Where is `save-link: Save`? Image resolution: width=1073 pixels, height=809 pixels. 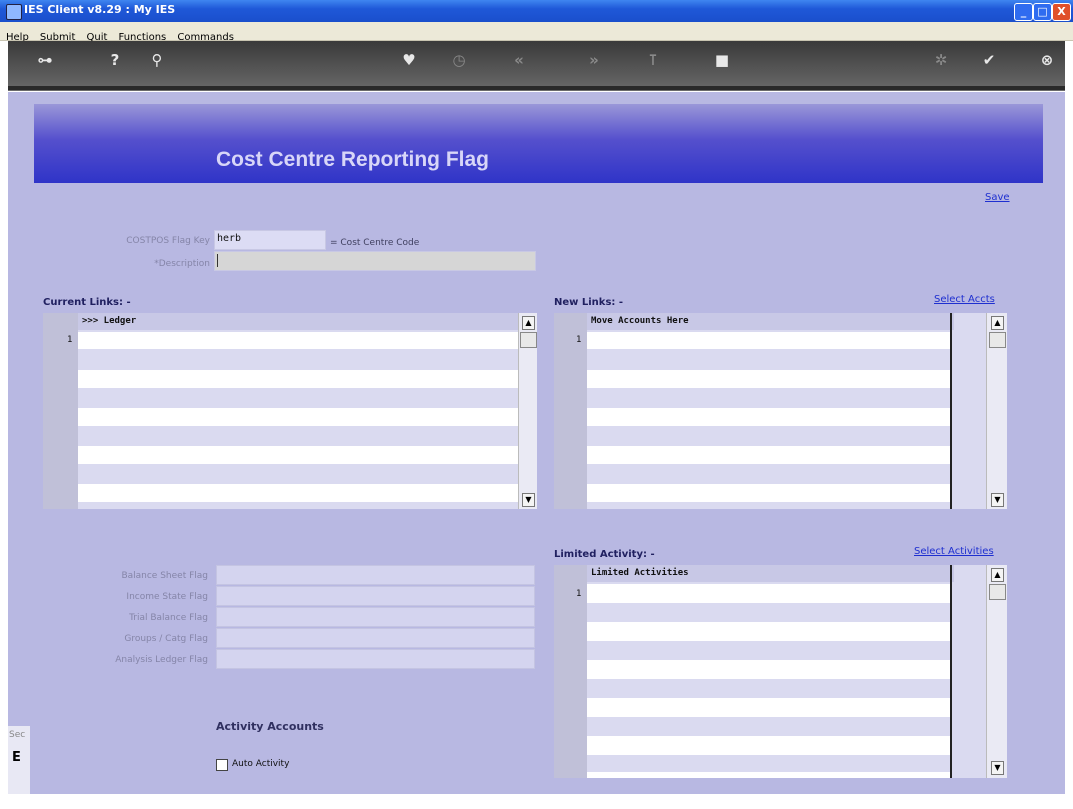
save-link: Save is located at coordinates (997, 197).